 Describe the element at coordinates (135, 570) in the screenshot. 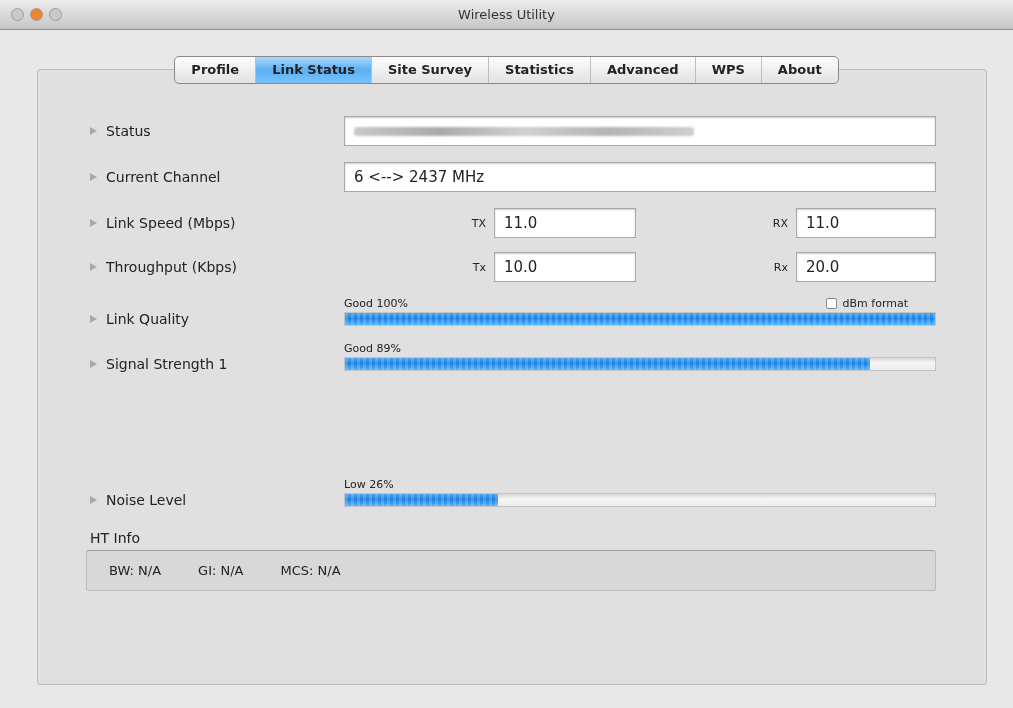

I see `info-text: BW: N/A` at that location.